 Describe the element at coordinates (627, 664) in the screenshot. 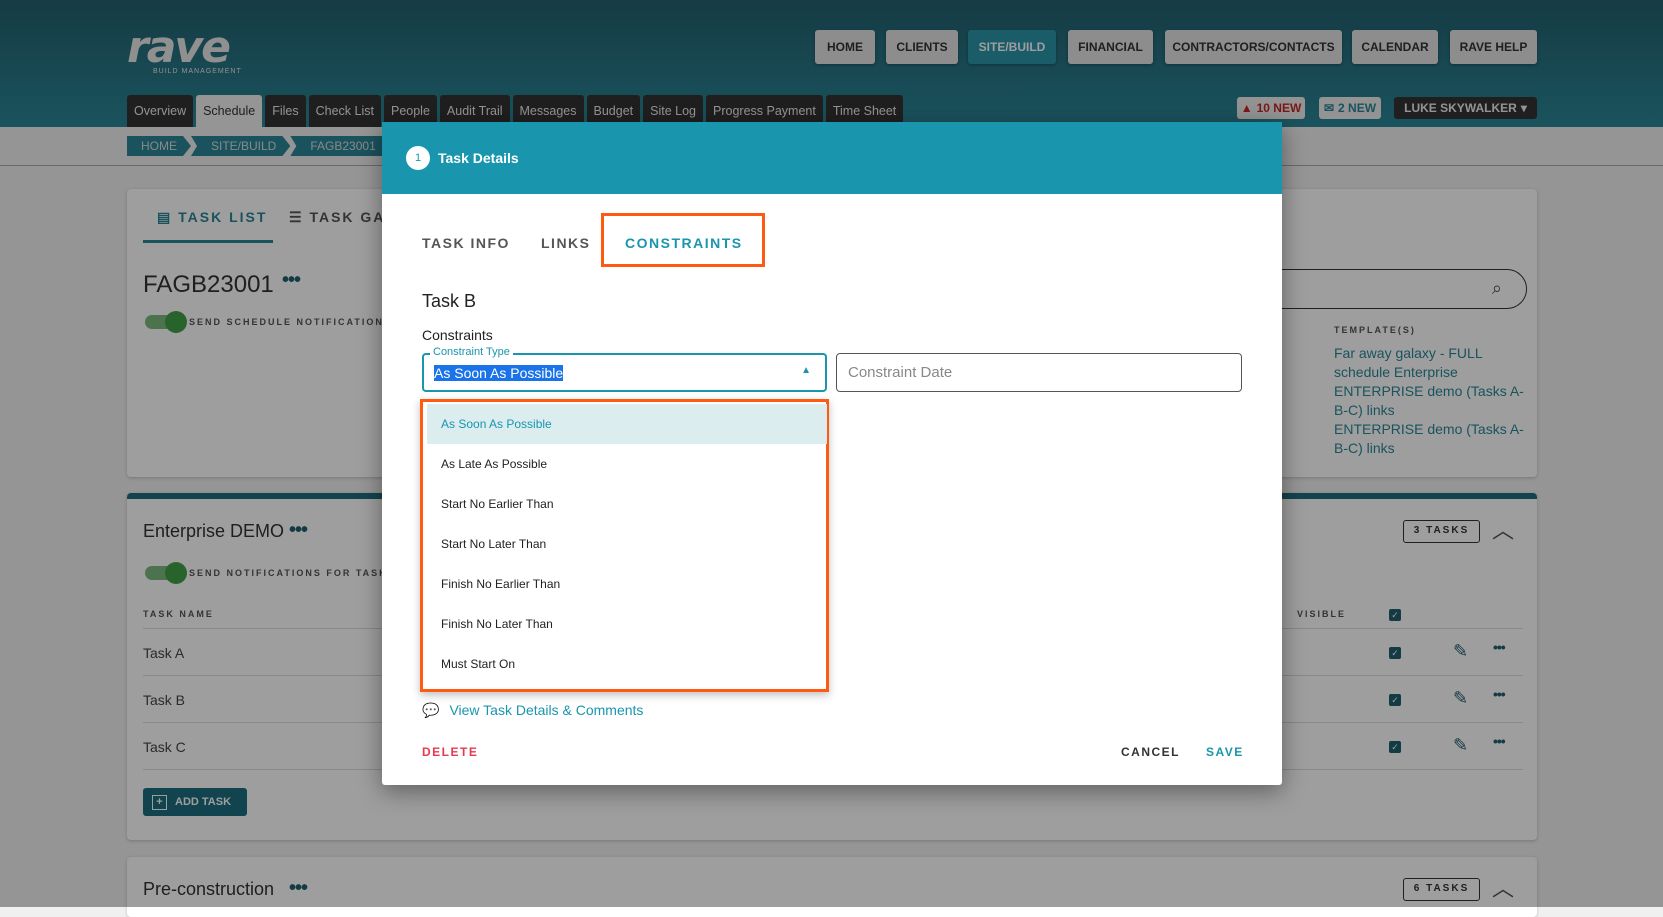

I see `option-must-start-on: Must Start On` at that location.